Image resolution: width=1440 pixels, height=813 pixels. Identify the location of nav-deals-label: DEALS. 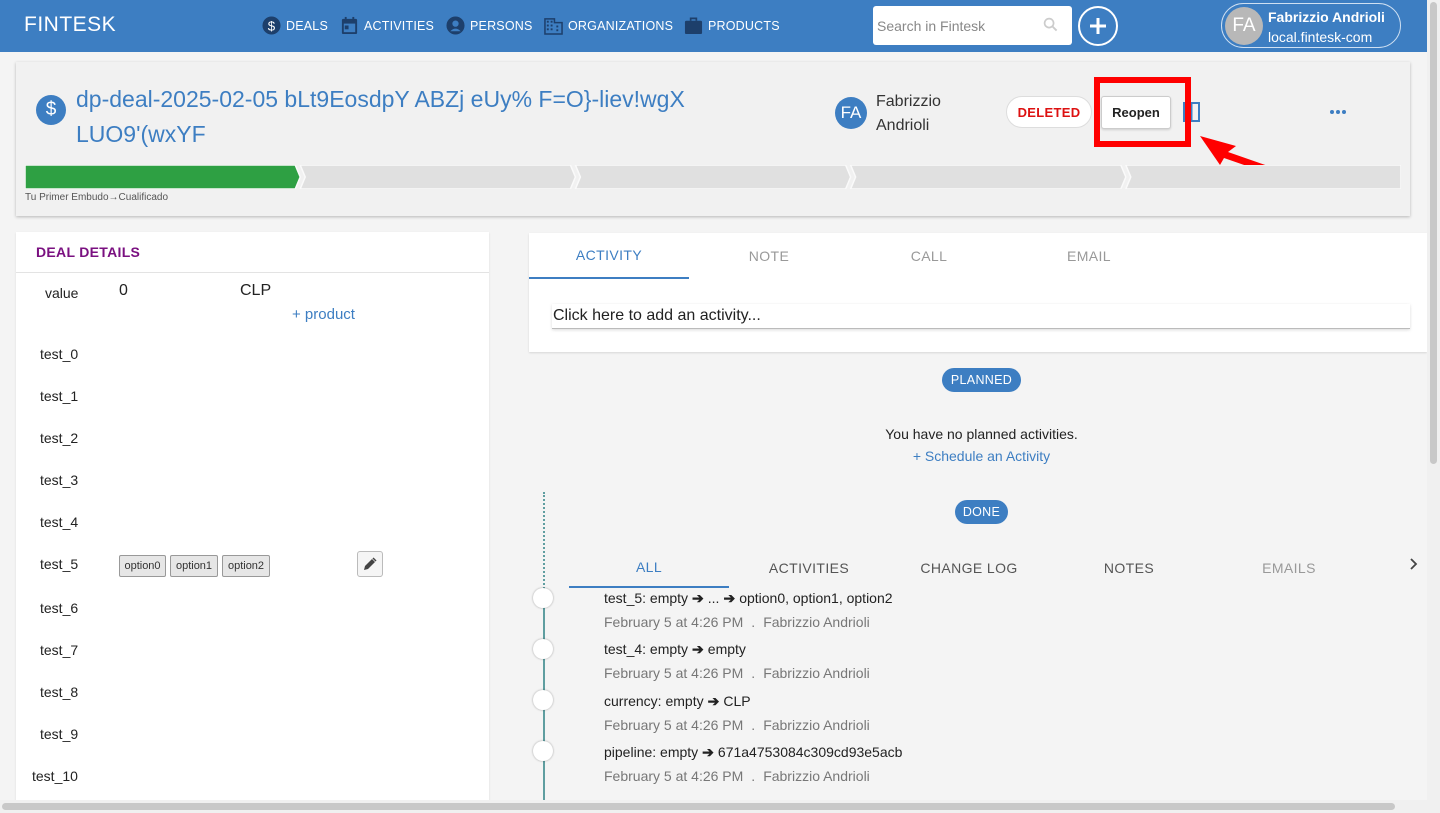
(307, 25).